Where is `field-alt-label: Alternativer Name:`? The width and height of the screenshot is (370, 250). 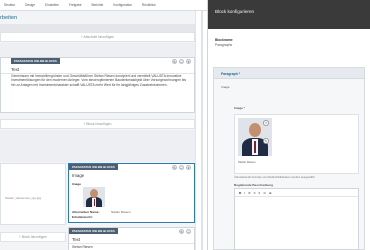
field-alt-label: Alternativer Name: is located at coordinates (86, 212).